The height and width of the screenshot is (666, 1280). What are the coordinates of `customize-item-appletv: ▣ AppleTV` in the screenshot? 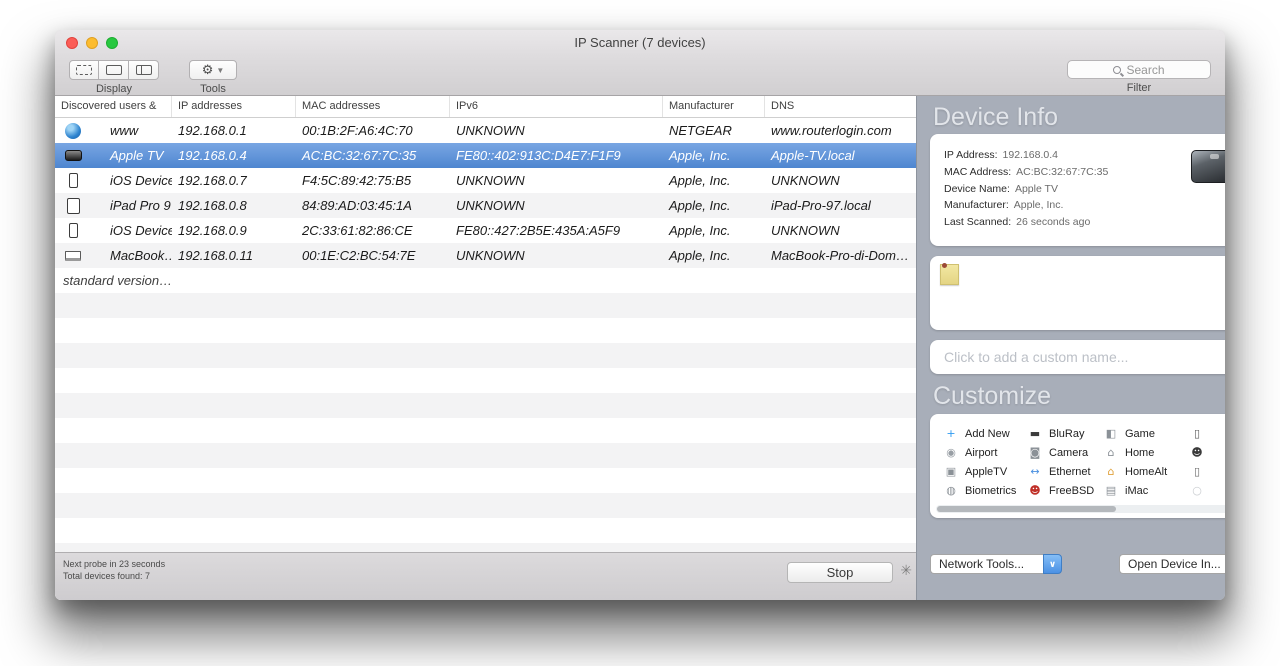 It's located at (986, 471).